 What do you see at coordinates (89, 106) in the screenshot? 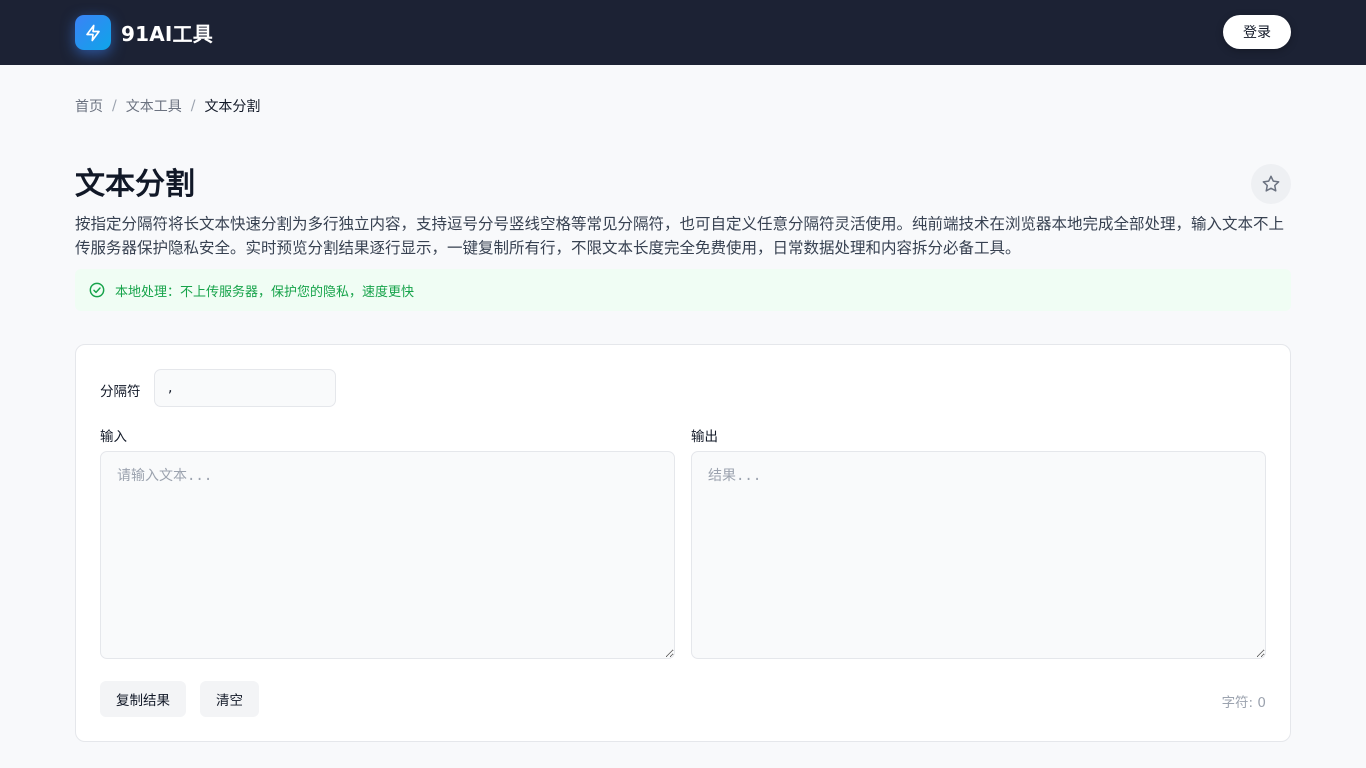
I see `breadcrumb-home: 首页` at bounding box center [89, 106].